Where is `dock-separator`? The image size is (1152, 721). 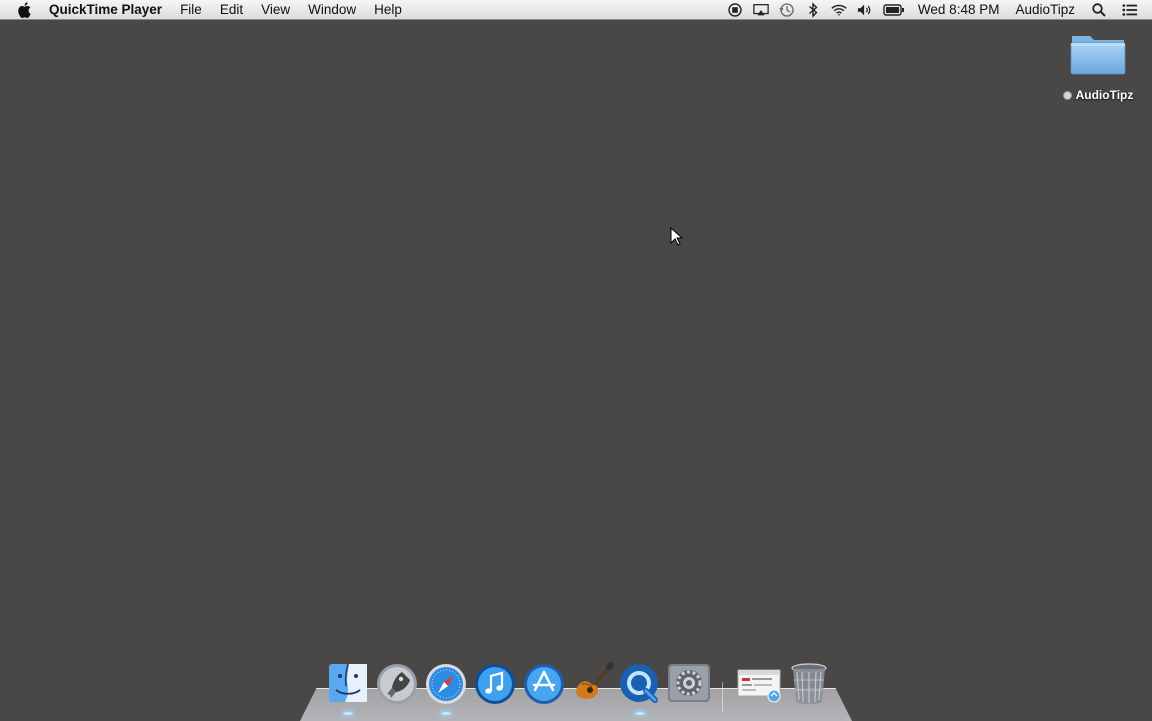
dock-separator is located at coordinates (722, 697).